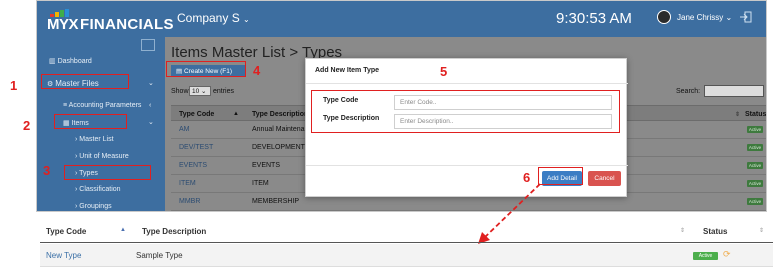  Describe the element at coordinates (148, 45) in the screenshot. I see `sidebar-toggle-icon` at that location.